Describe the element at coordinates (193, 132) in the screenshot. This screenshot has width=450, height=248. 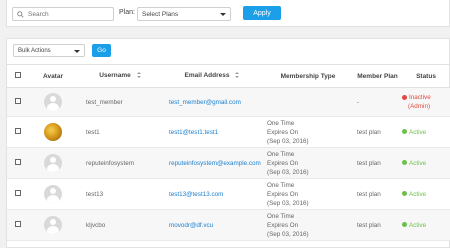
I see `email-link: test1@test1.test1` at that location.